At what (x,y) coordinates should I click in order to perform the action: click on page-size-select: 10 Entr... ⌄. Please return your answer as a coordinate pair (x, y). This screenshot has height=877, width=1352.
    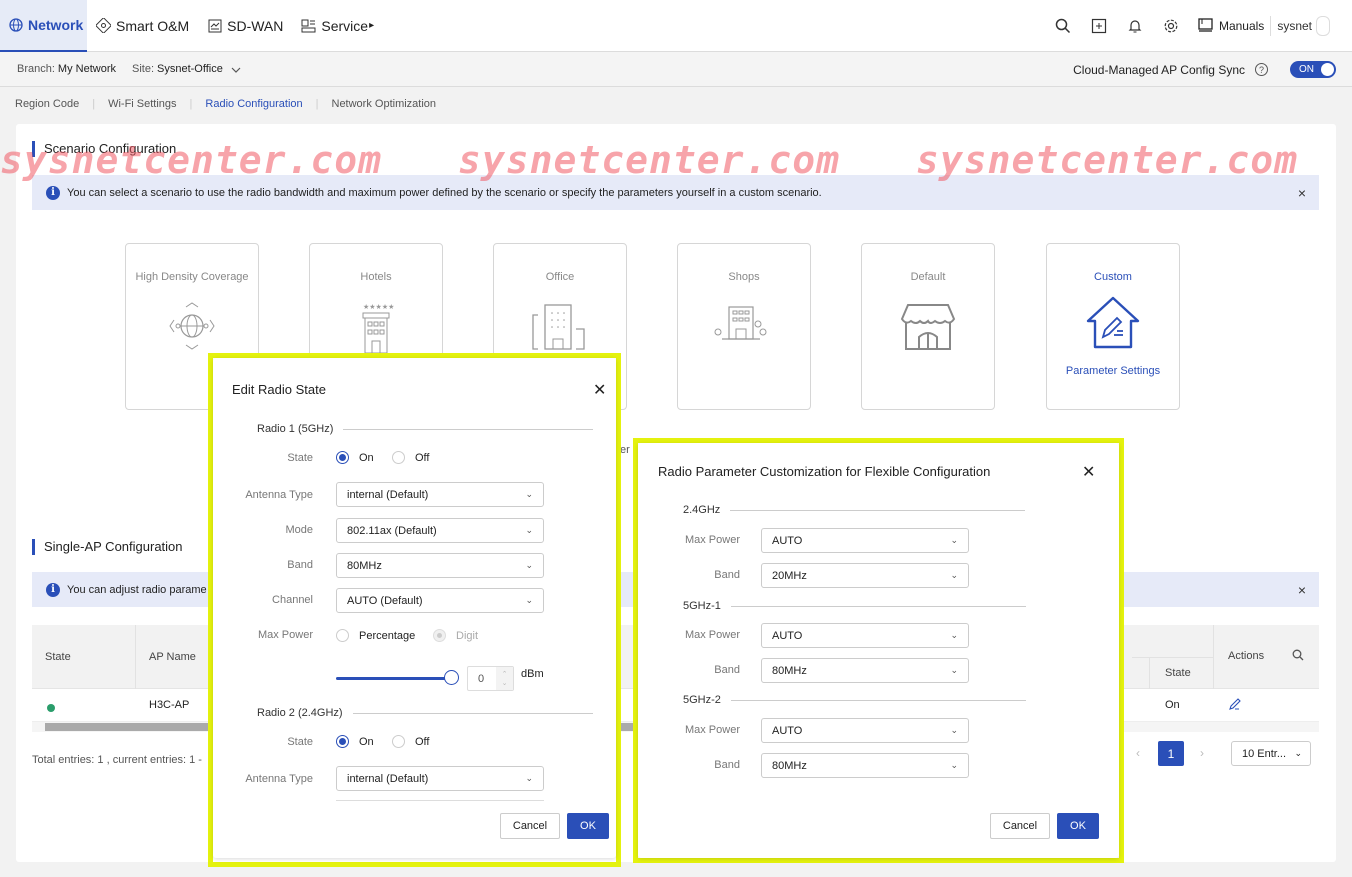
    Looking at the image, I should click on (1271, 753).